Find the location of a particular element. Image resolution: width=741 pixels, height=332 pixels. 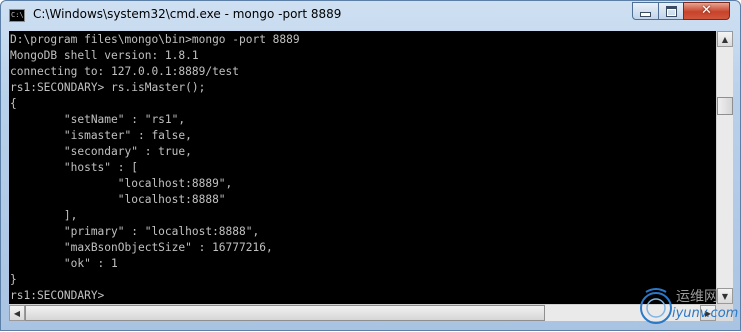

console-line: MongoDB shell version: 1.8.1 is located at coordinates (104, 55).